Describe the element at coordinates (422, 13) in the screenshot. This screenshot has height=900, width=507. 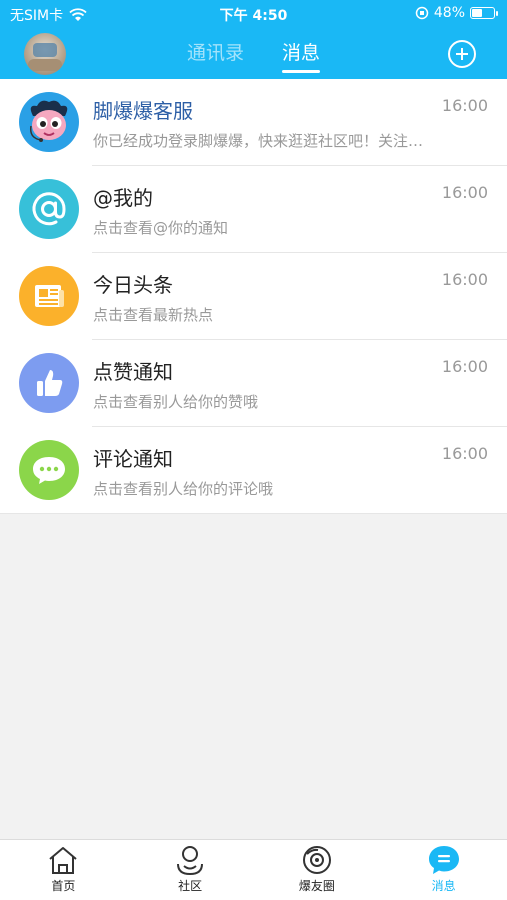
I see `orientation-lock-icon` at that location.